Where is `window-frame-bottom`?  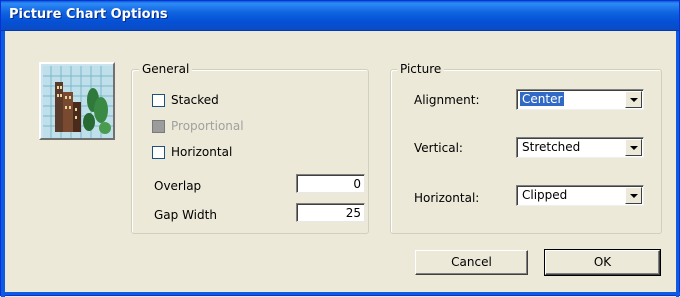
window-frame-bottom is located at coordinates (340, 293).